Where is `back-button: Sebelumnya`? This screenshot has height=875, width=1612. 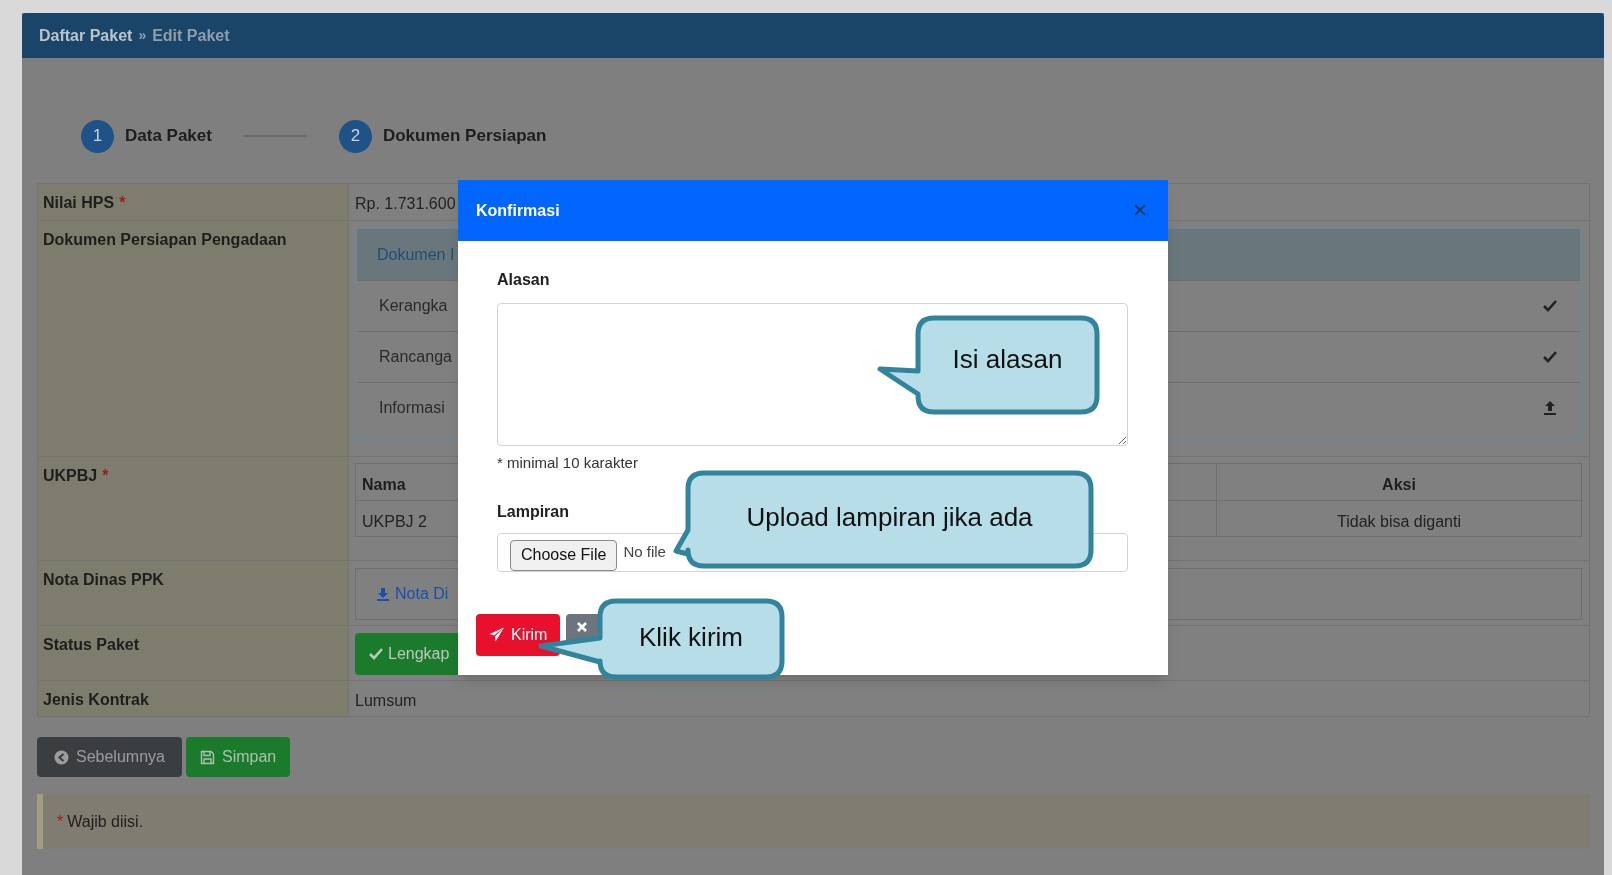
back-button: Sebelumnya is located at coordinates (109, 757).